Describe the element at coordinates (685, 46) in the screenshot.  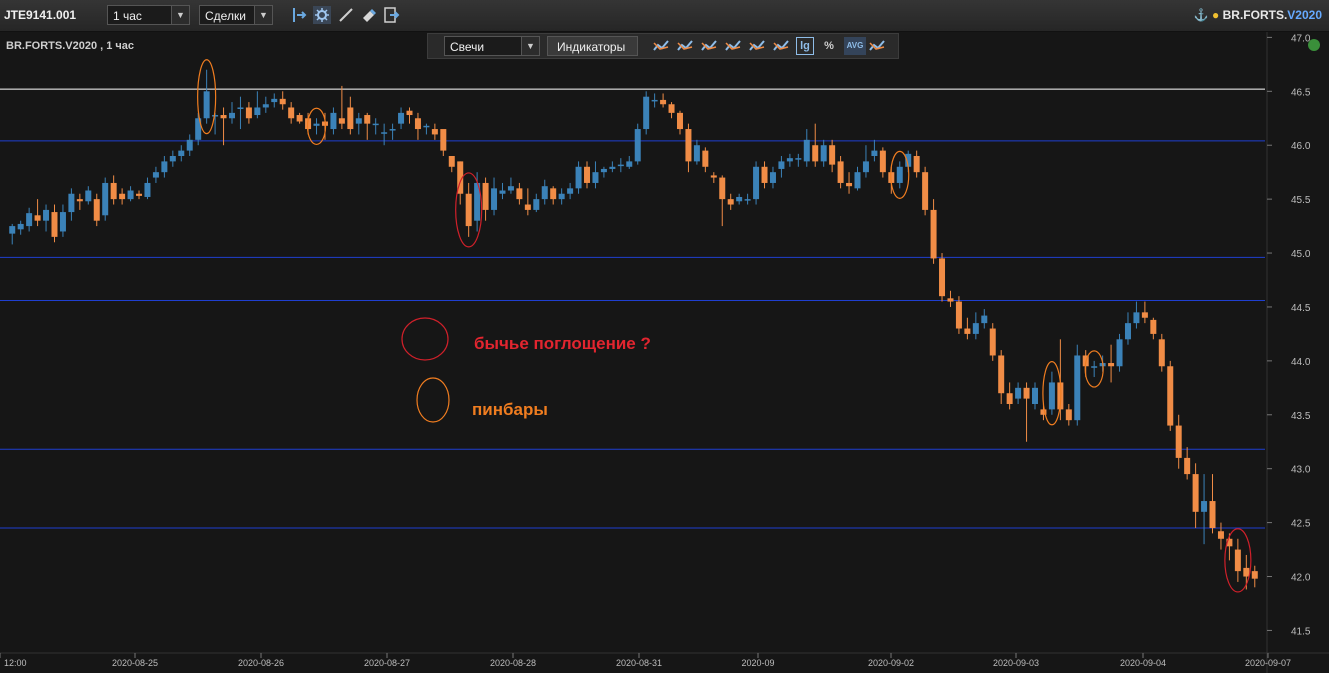
I see `tool-icon` at that location.